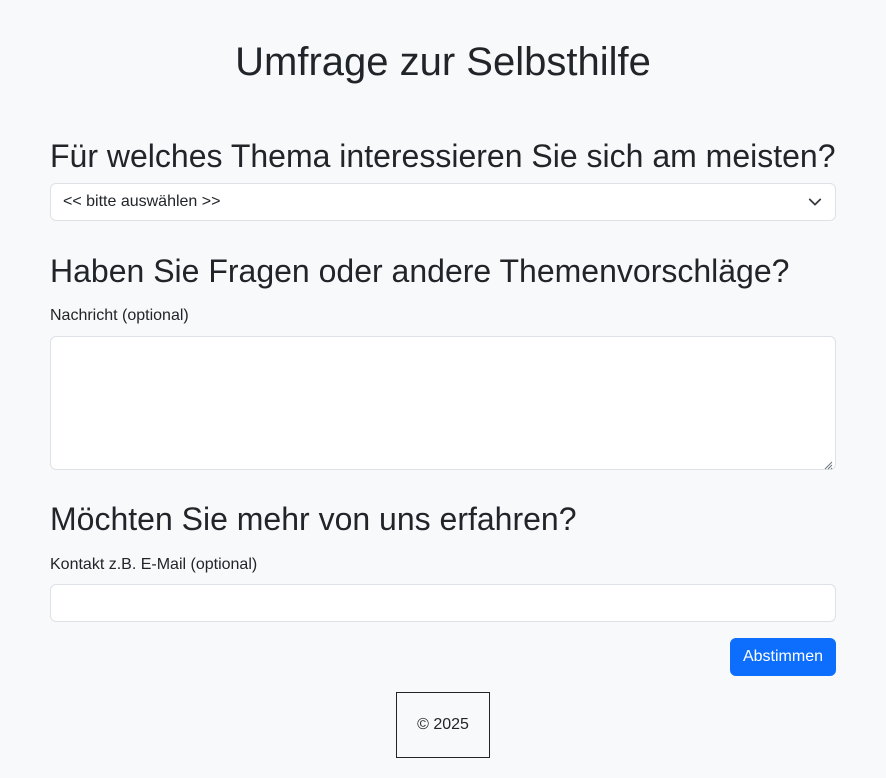 This screenshot has width=886, height=778. I want to click on footer: © 2025, so click(443, 725).